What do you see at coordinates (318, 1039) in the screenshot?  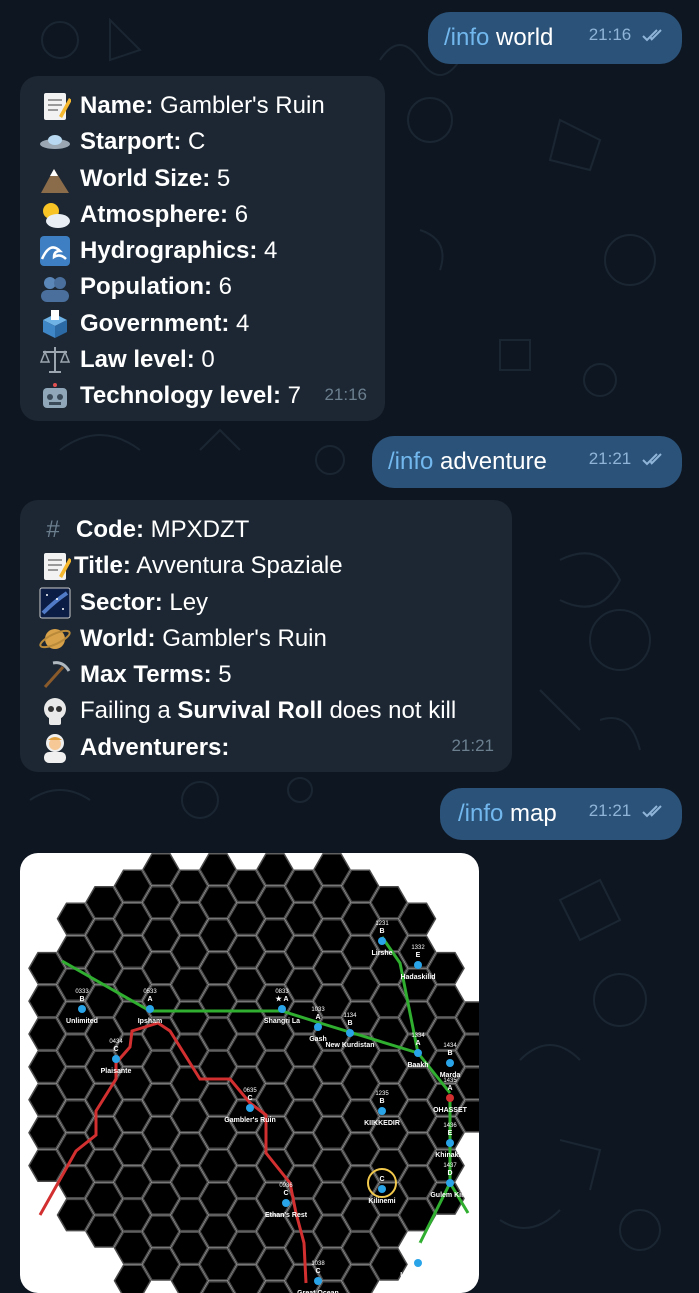 I see `world-name: Gash` at bounding box center [318, 1039].